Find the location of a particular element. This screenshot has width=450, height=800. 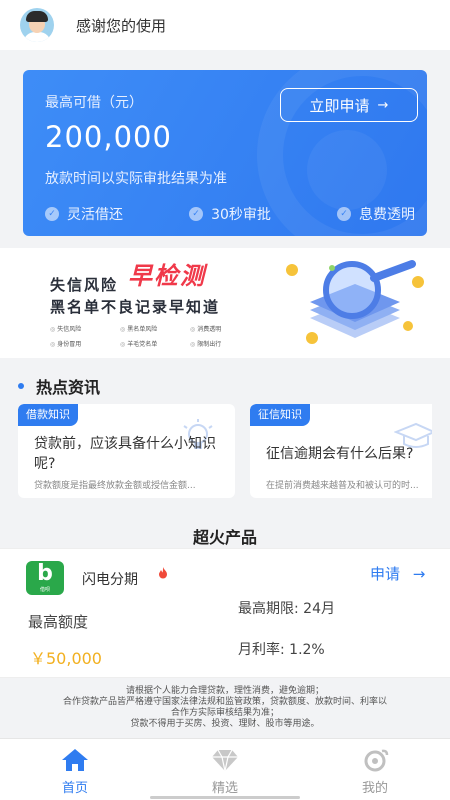

limit-value: ￥50,000 is located at coordinates (66, 658).